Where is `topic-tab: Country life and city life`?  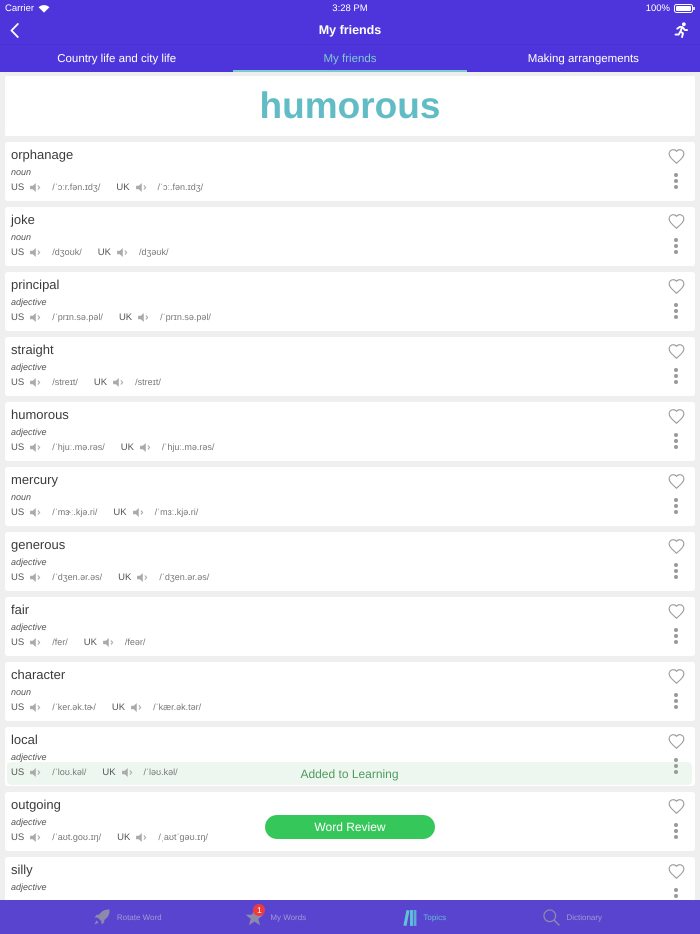
topic-tab: Country life and city life is located at coordinates (117, 58).